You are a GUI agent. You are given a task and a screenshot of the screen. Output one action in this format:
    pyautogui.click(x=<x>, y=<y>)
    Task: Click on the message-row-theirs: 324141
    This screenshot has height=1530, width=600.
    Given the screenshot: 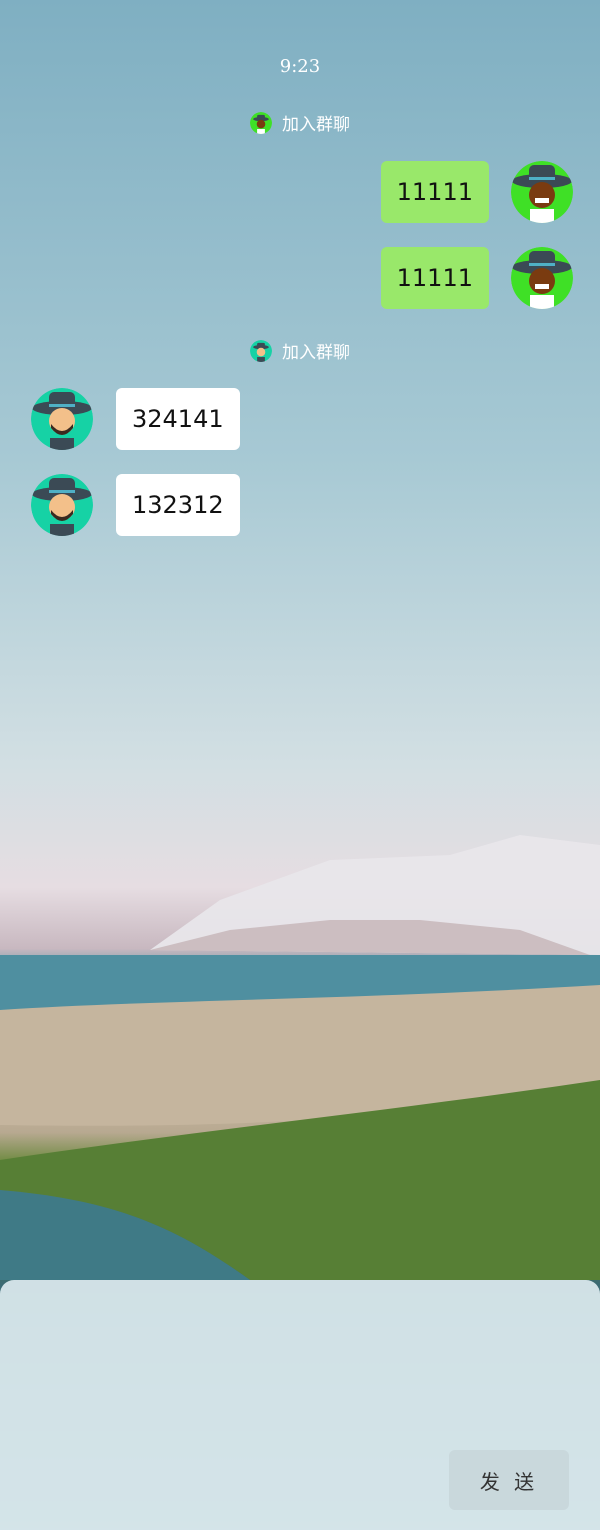 What is the action you would take?
    pyautogui.click(x=135, y=419)
    